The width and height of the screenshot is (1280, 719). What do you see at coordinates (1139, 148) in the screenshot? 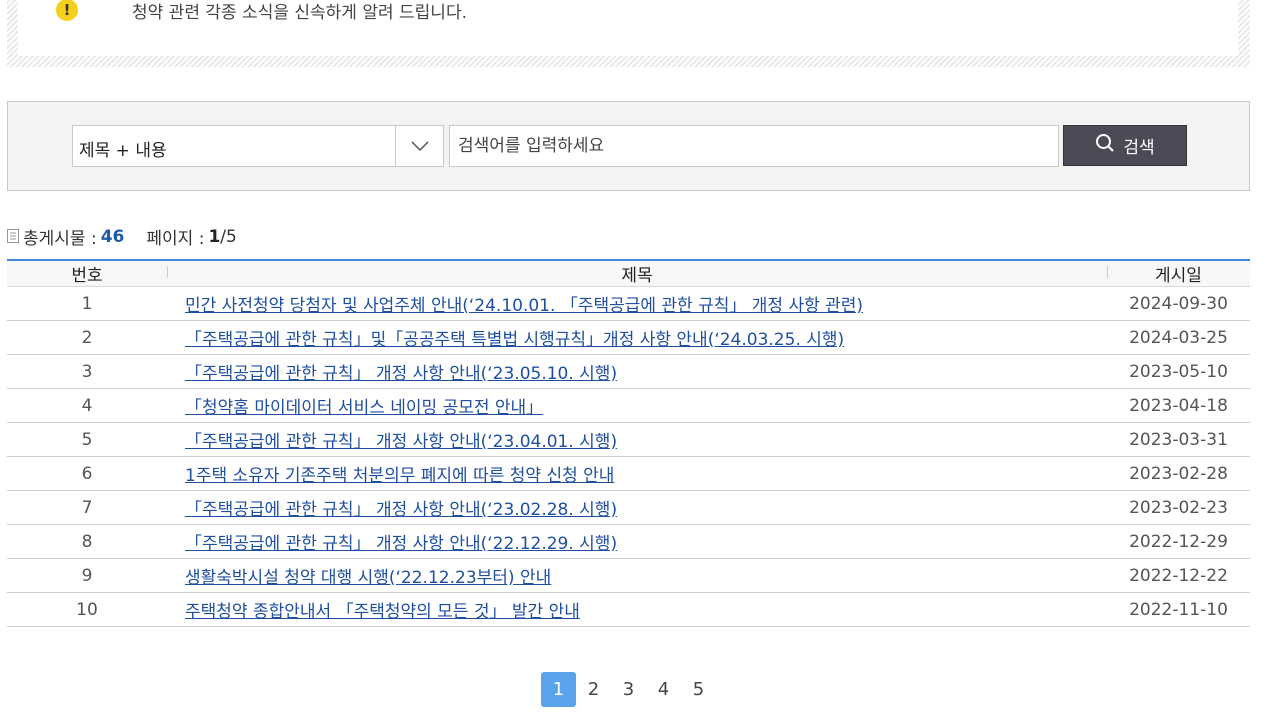
I see `search-button-label: 검색` at bounding box center [1139, 148].